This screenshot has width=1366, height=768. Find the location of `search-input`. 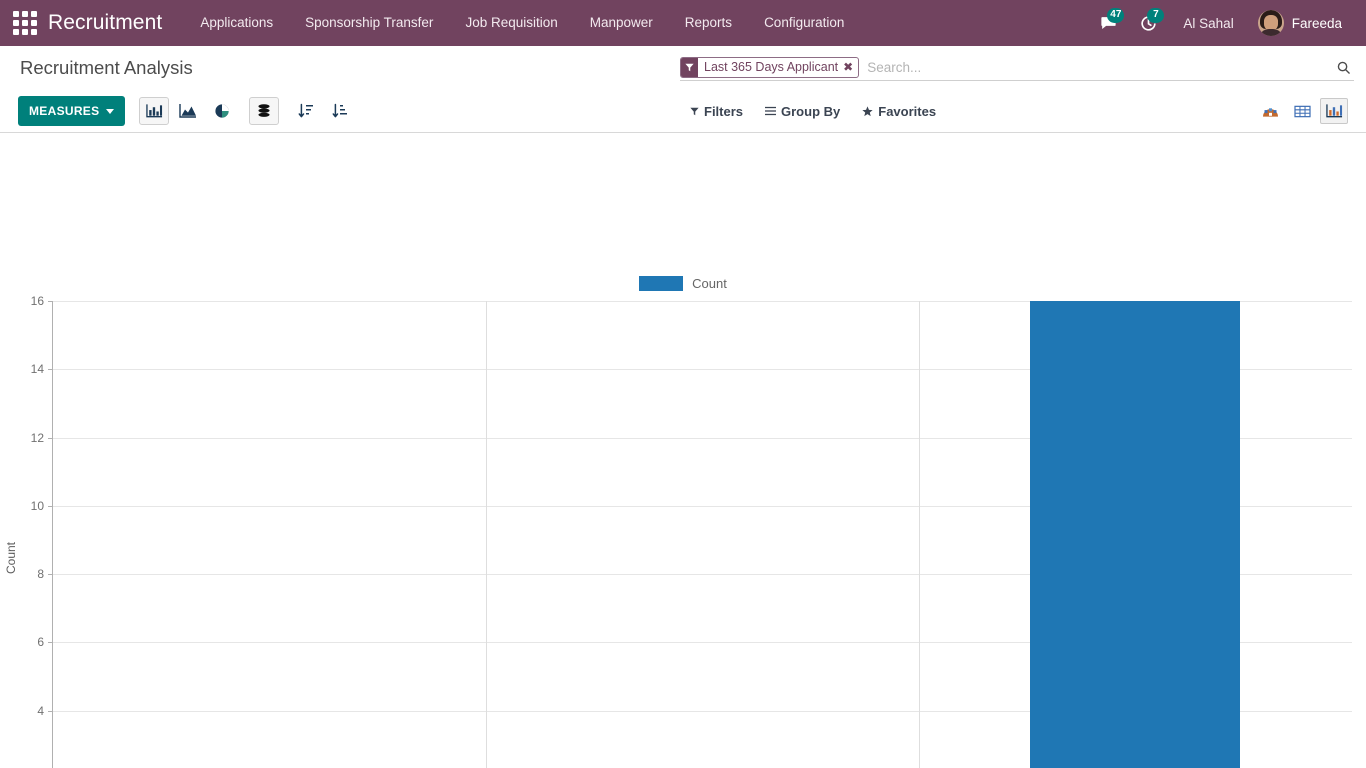

search-input is located at coordinates (1093, 67).